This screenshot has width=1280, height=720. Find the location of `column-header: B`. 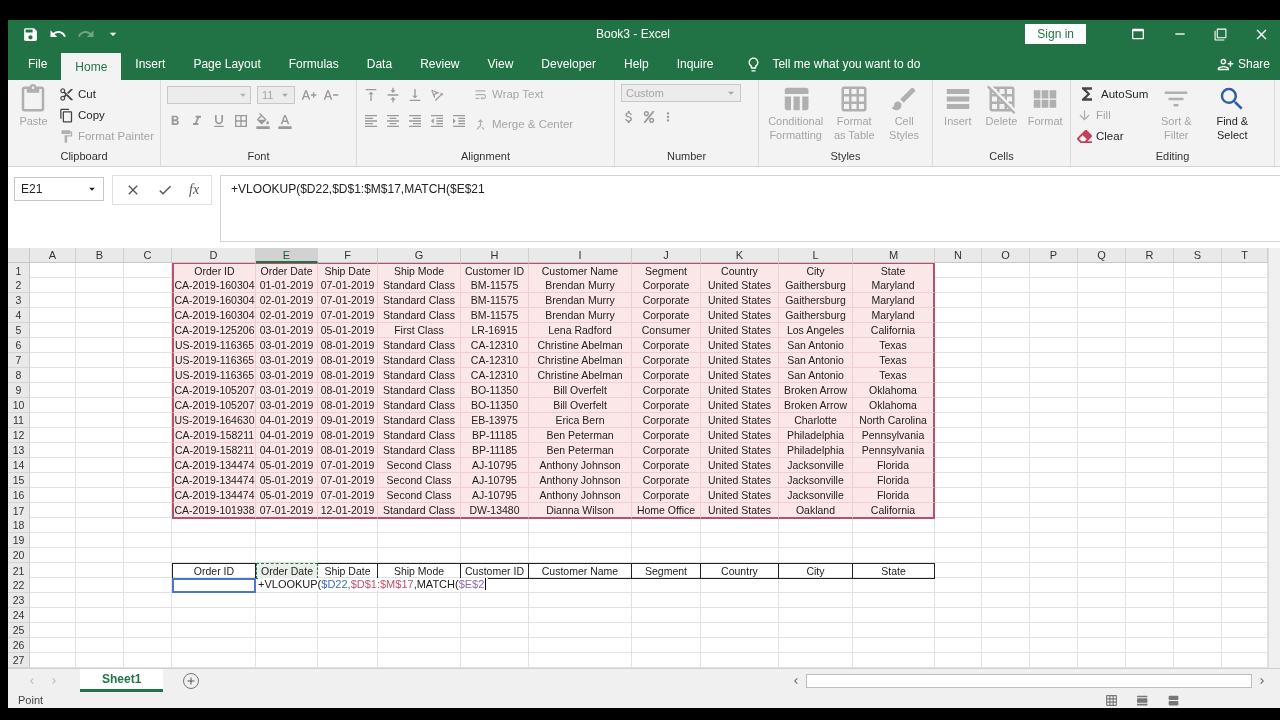

column-header: B is located at coordinates (100, 255).